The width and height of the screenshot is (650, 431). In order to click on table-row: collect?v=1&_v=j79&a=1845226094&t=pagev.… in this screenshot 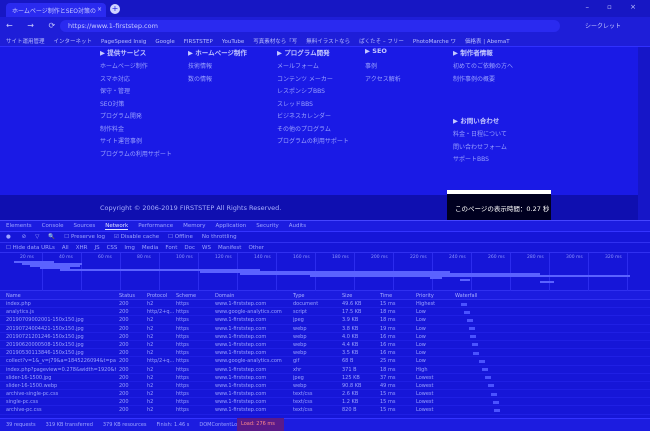, I will do `click(325, 361)`.